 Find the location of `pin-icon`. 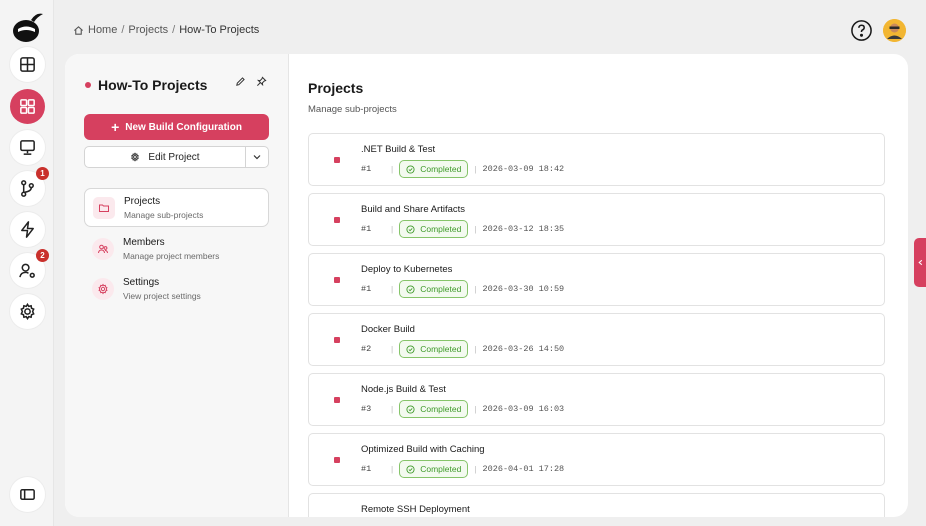

pin-icon is located at coordinates (261, 81).